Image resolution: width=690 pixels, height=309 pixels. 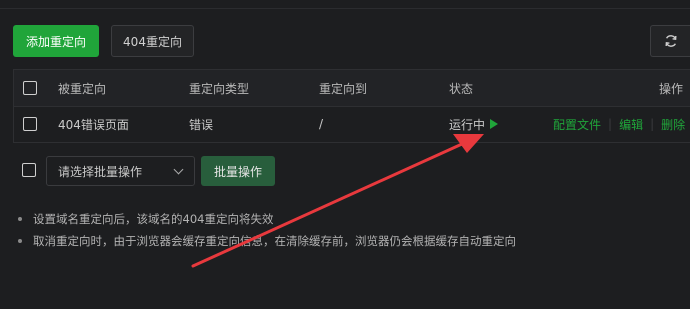 What do you see at coordinates (343, 88) in the screenshot?
I see `column-header-target: 重定向到` at bounding box center [343, 88].